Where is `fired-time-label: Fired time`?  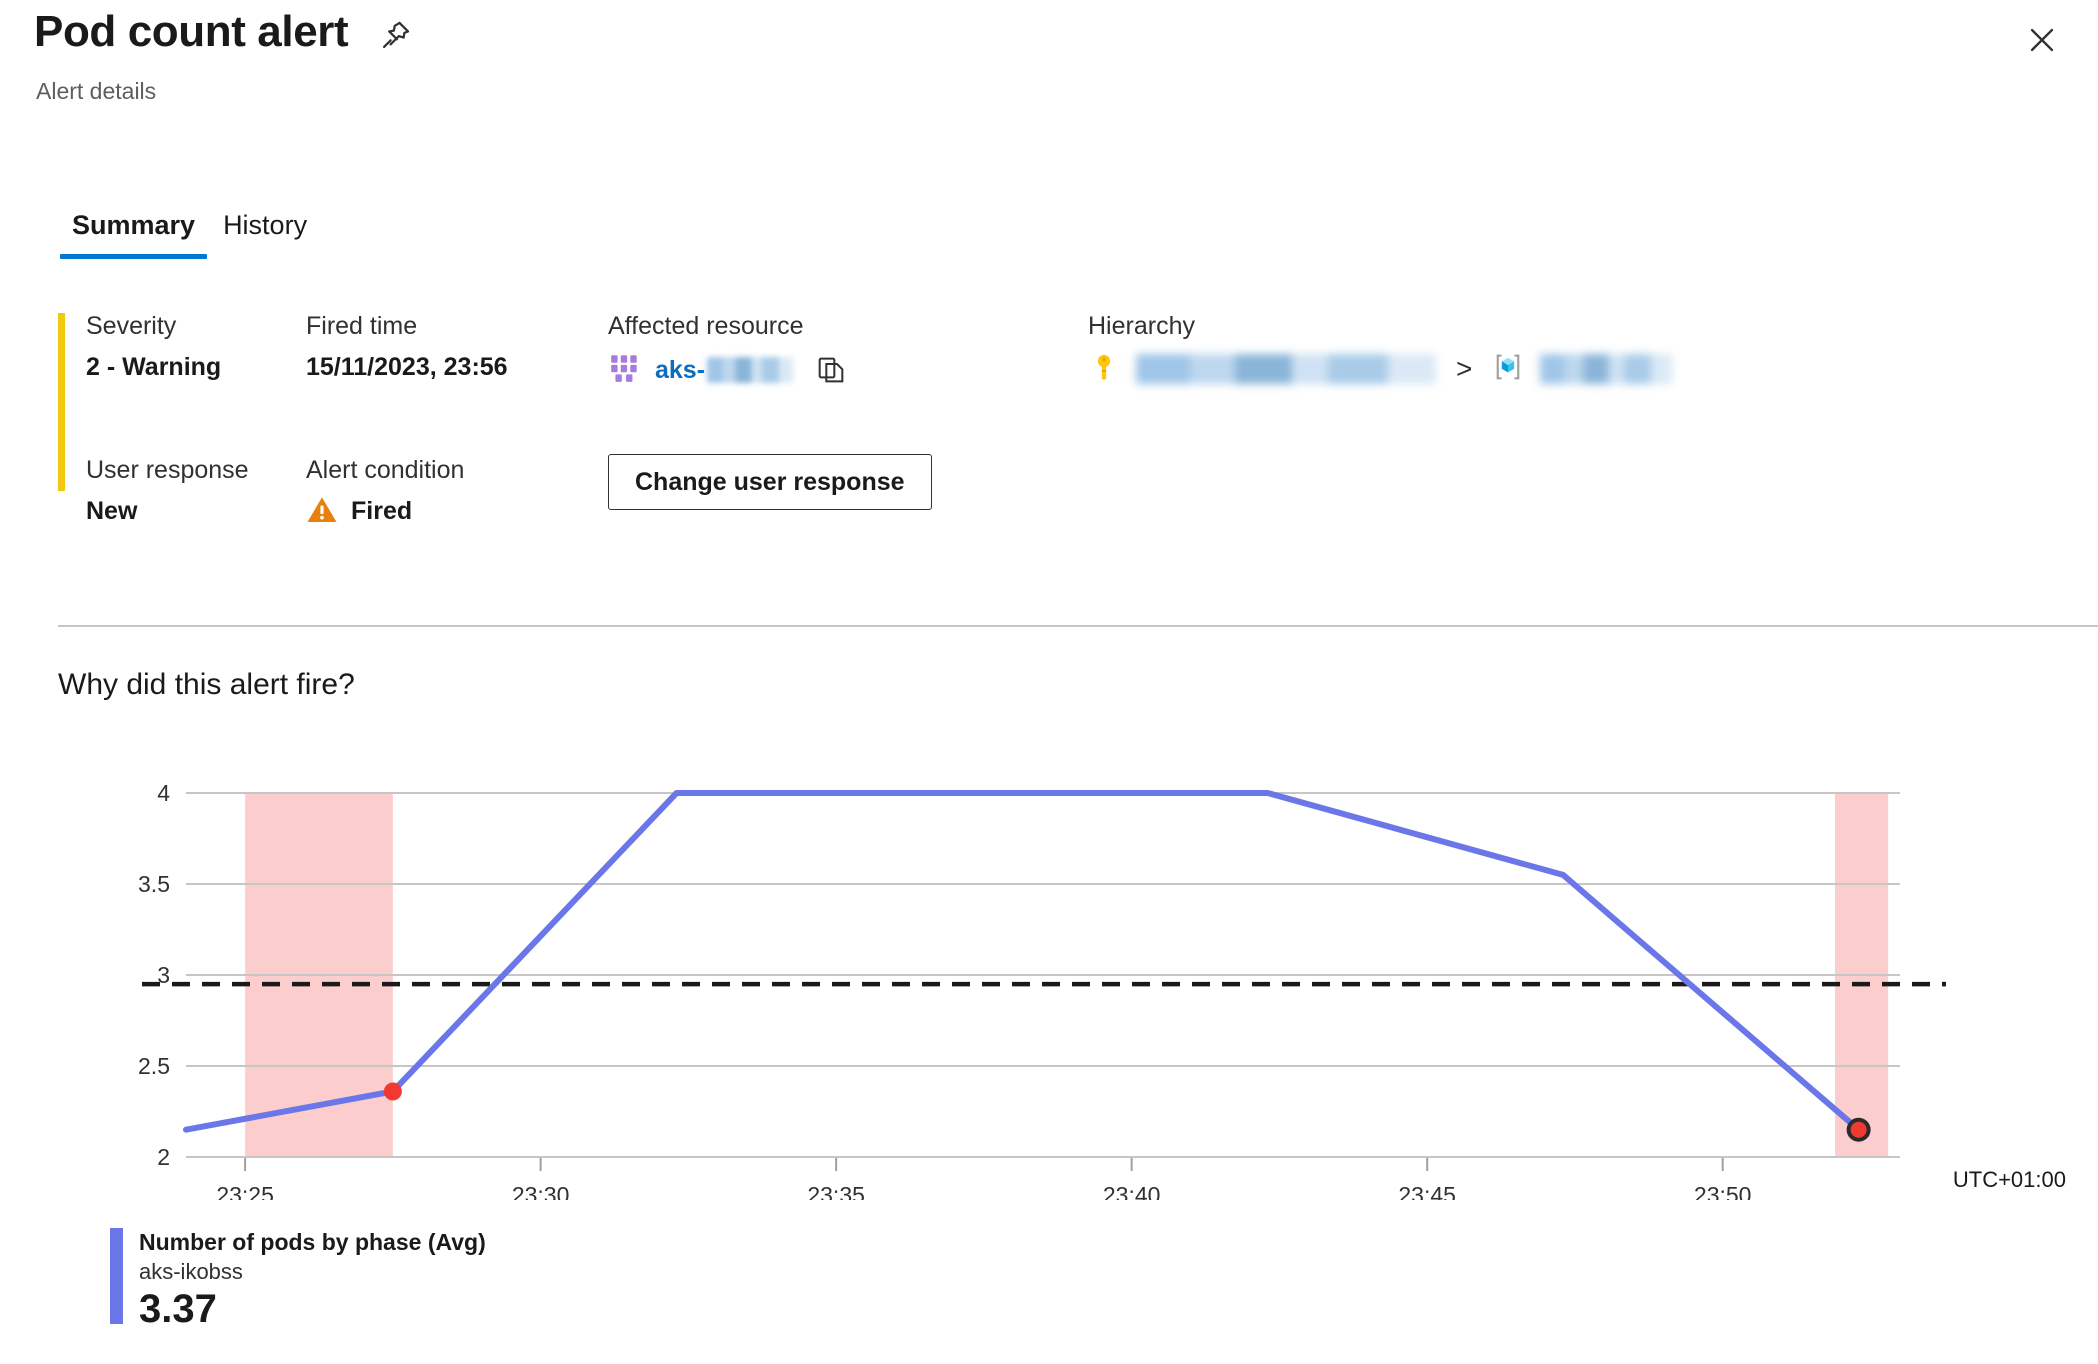
fired-time-label: Fired time is located at coordinates (362, 326).